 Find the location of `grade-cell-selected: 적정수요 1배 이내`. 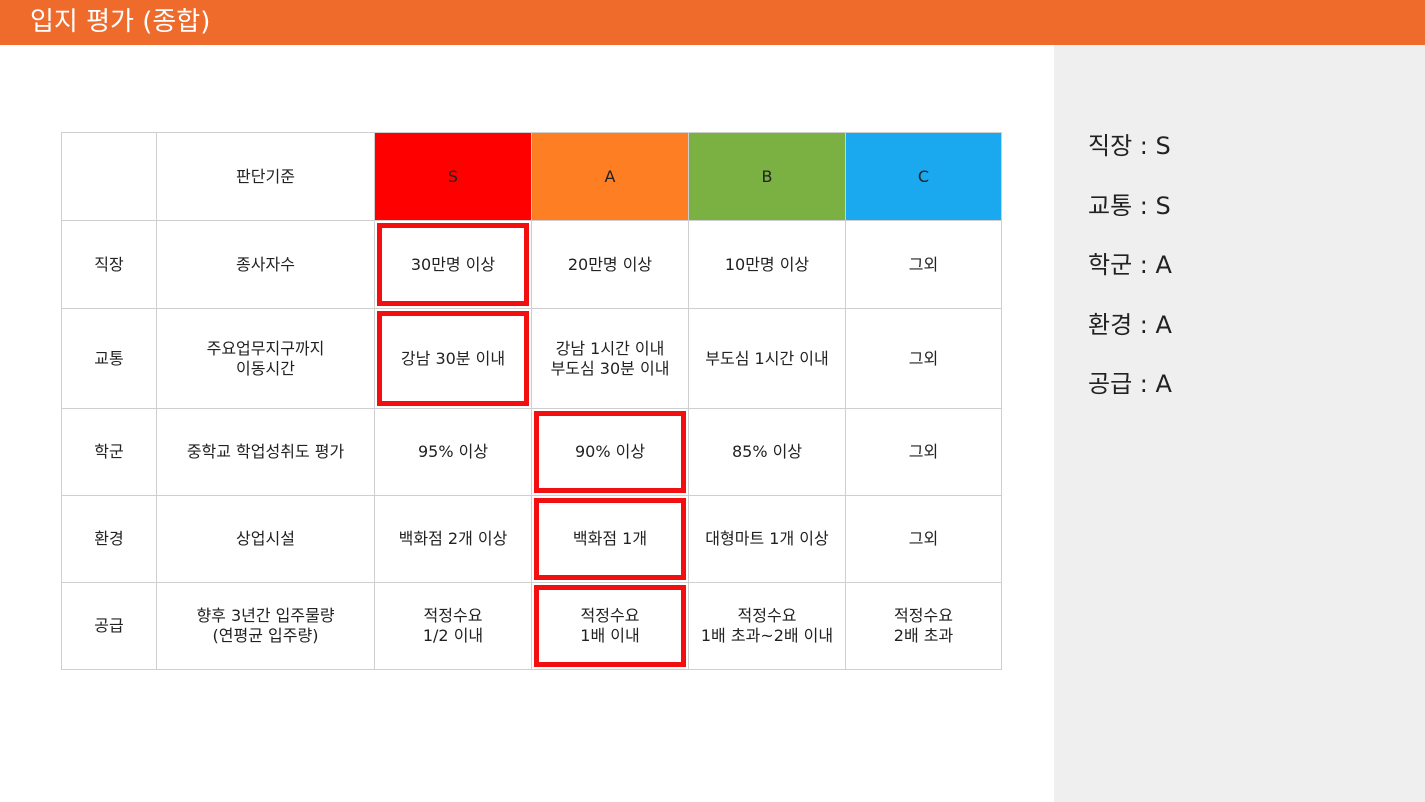

grade-cell-selected: 적정수요 1배 이내 is located at coordinates (610, 626).